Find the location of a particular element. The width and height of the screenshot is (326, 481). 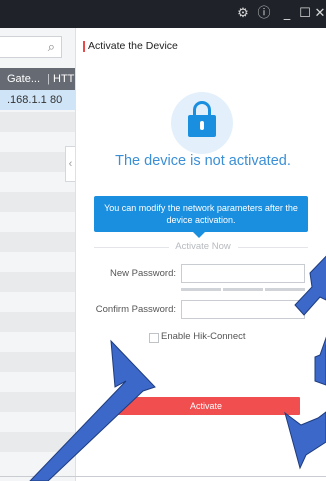

table-row: .168.1.1 80 is located at coordinates (37, 100).